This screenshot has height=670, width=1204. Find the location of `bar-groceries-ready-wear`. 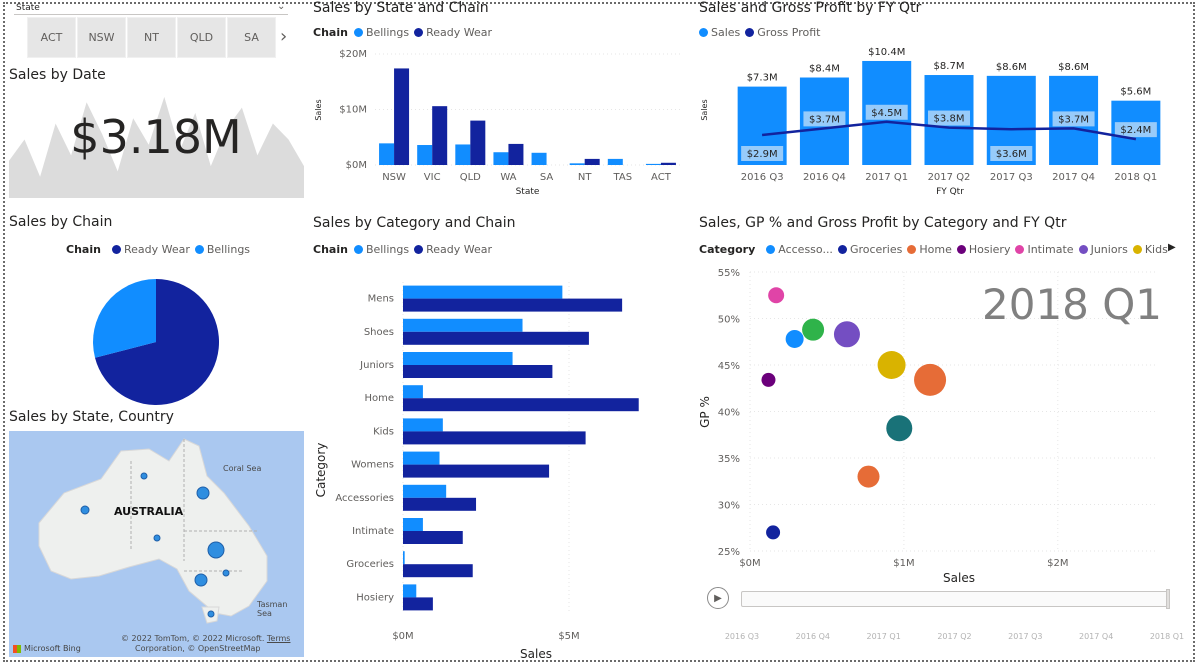

bar-groceries-ready-wear is located at coordinates (438, 571).